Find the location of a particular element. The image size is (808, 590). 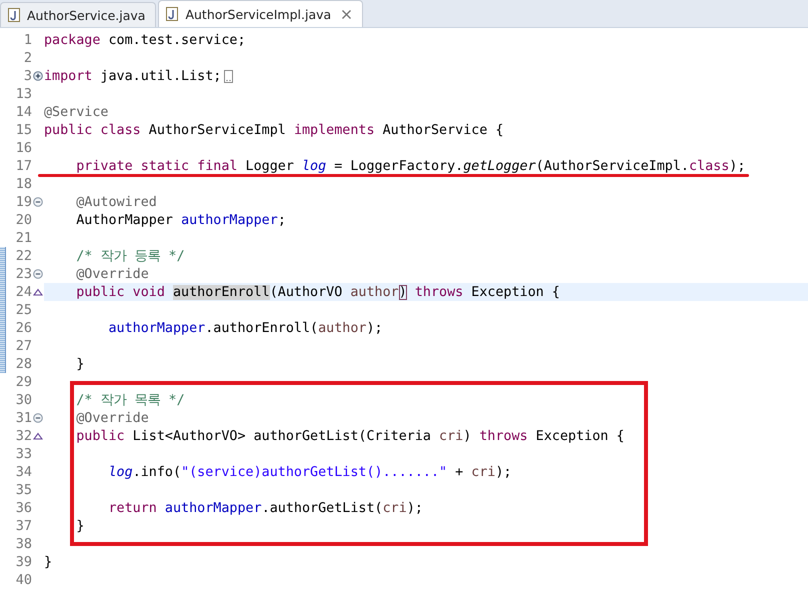

line-number: 14 is located at coordinates (23, 112).